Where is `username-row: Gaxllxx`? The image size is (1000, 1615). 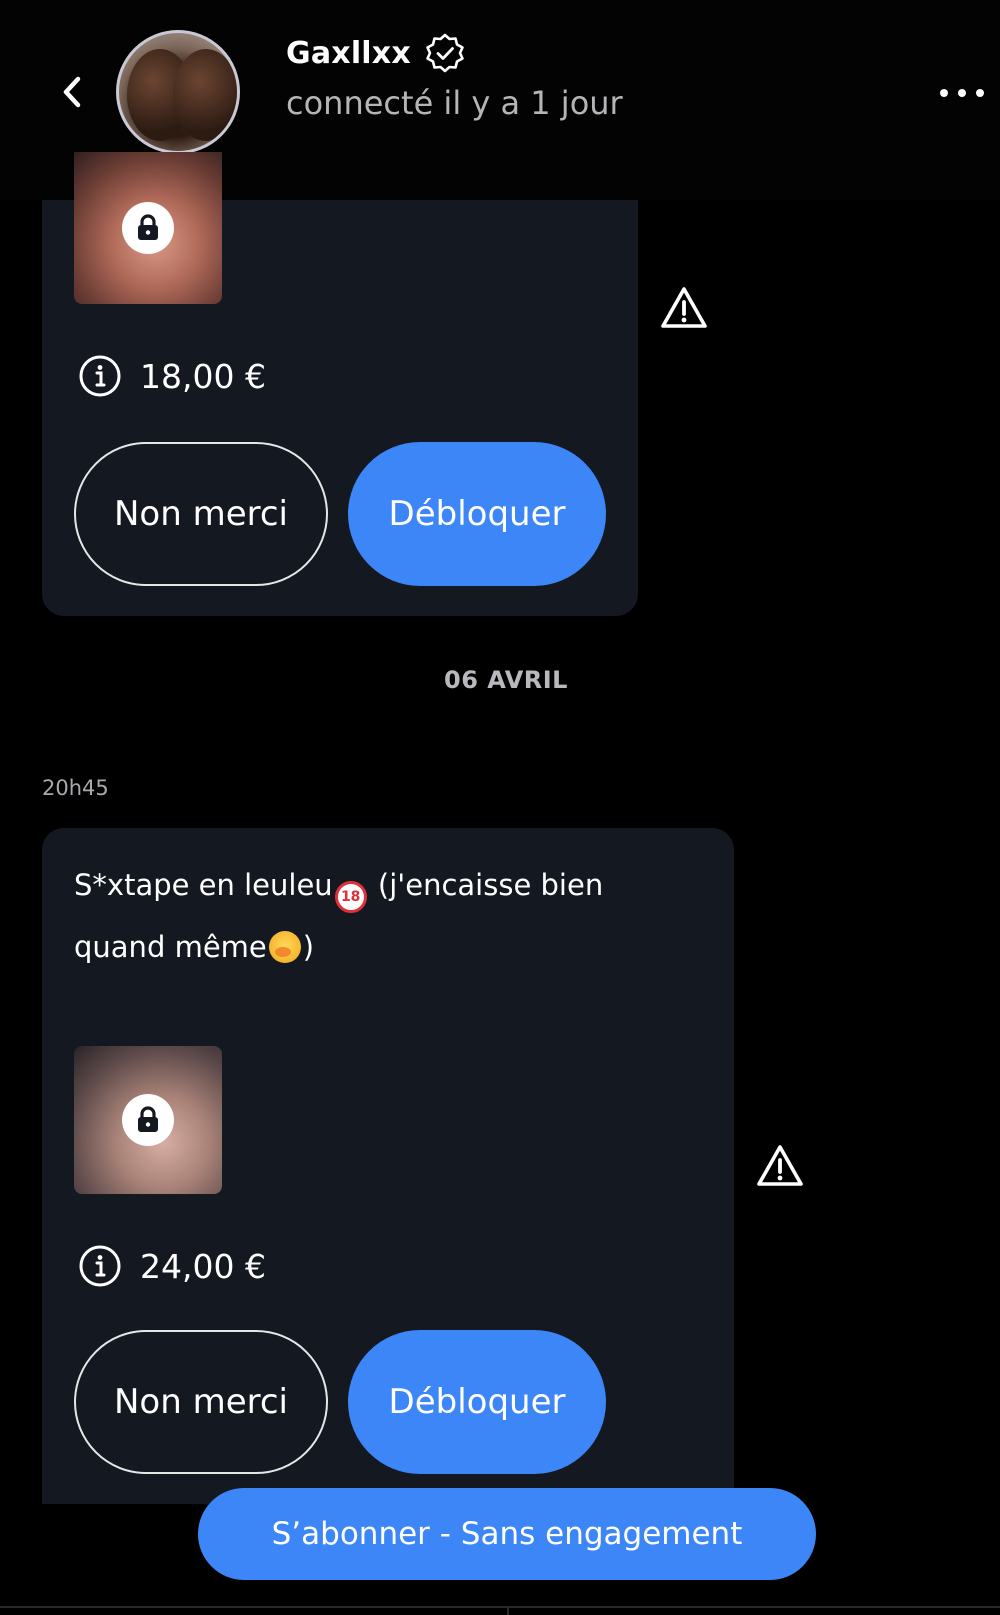 username-row: Gaxllxx is located at coordinates (375, 53).